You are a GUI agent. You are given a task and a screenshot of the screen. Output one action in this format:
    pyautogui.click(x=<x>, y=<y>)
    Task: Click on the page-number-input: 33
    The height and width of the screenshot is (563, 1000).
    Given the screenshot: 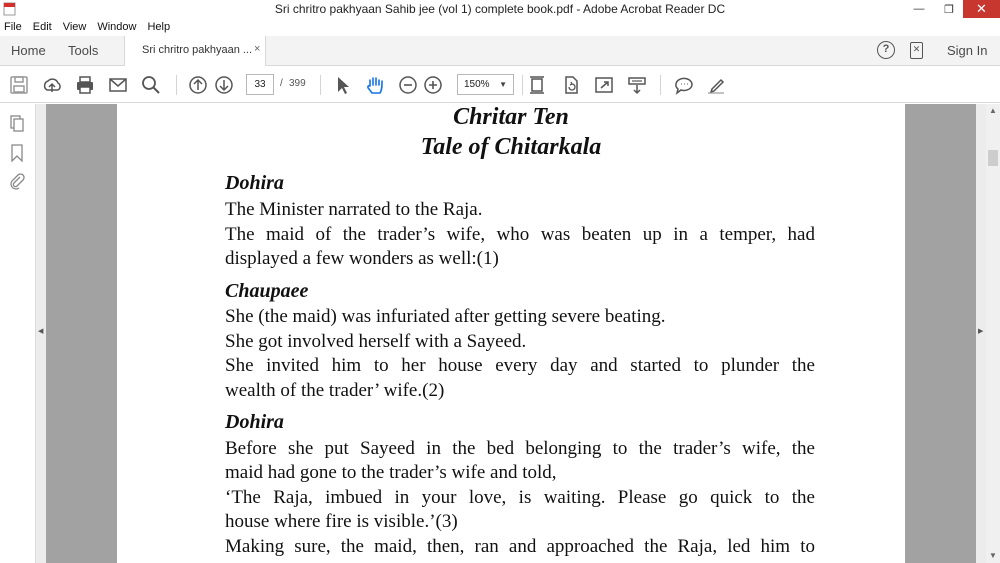 What is the action you would take?
    pyautogui.click(x=260, y=84)
    